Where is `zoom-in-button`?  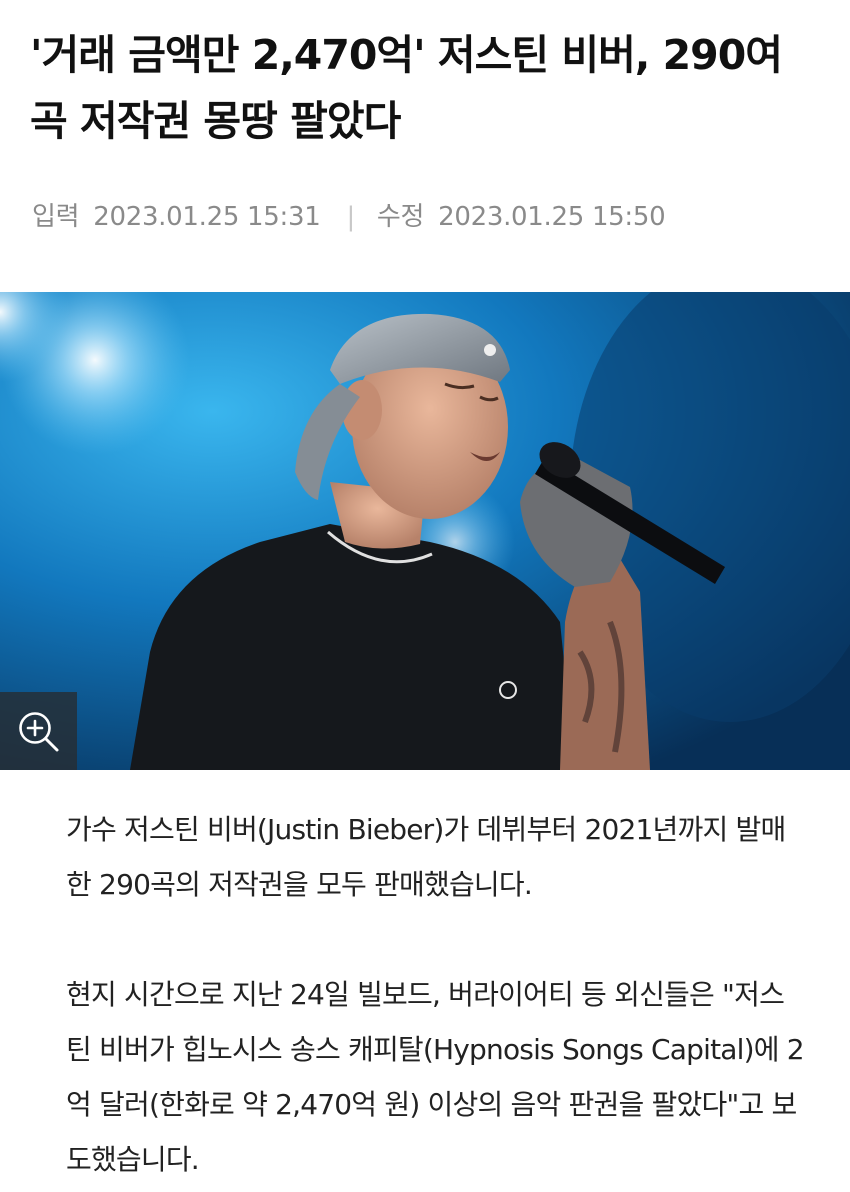
zoom-in-button is located at coordinates (38, 731).